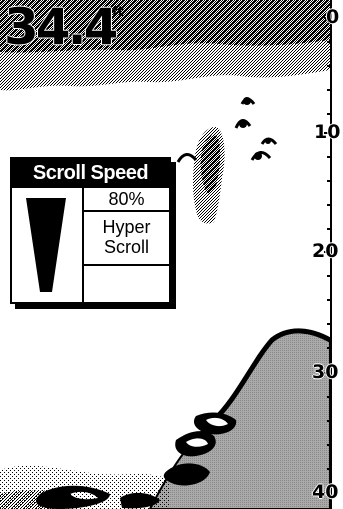 The image size is (343, 509). Describe the element at coordinates (325, 251) in the screenshot. I see `scale-label-20: 20` at that location.